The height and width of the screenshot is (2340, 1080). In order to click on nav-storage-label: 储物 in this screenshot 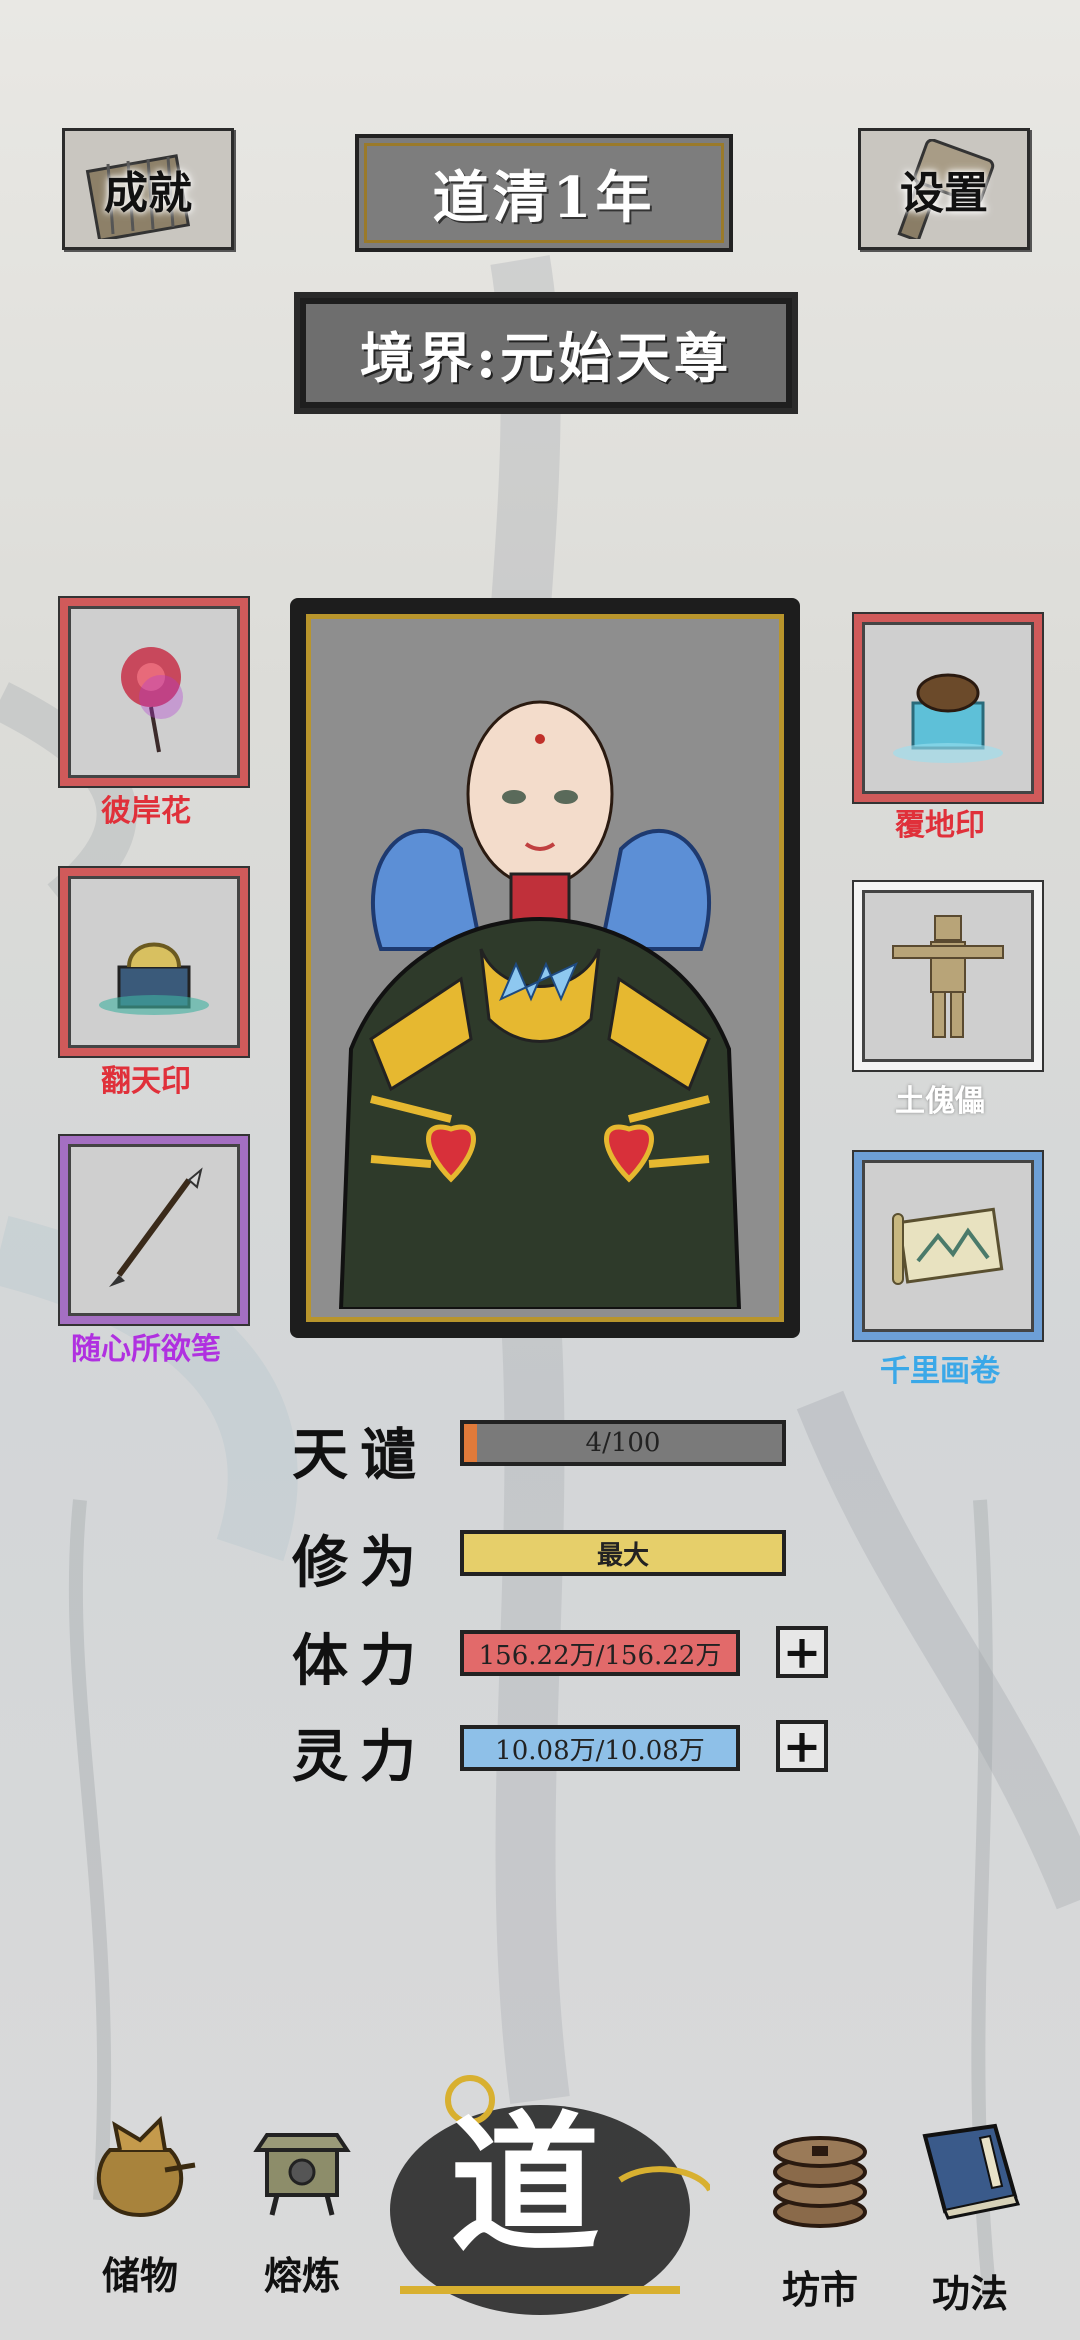, I will do `click(139, 2275)`.